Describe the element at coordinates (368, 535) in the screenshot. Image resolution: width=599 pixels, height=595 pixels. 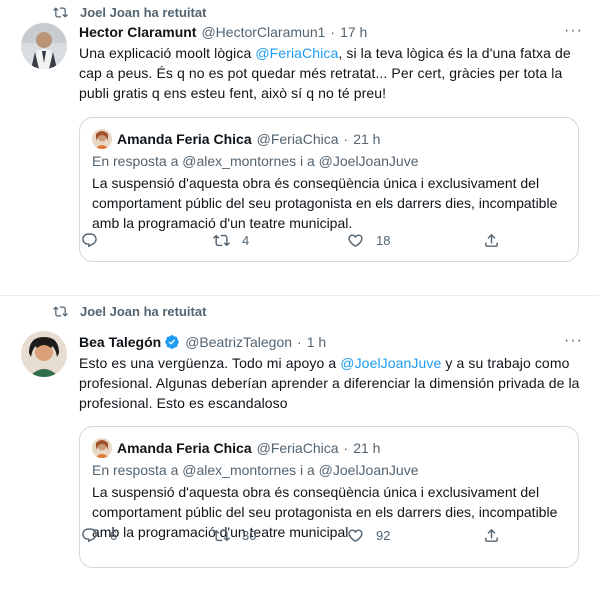
I see `like-button: 92` at that location.